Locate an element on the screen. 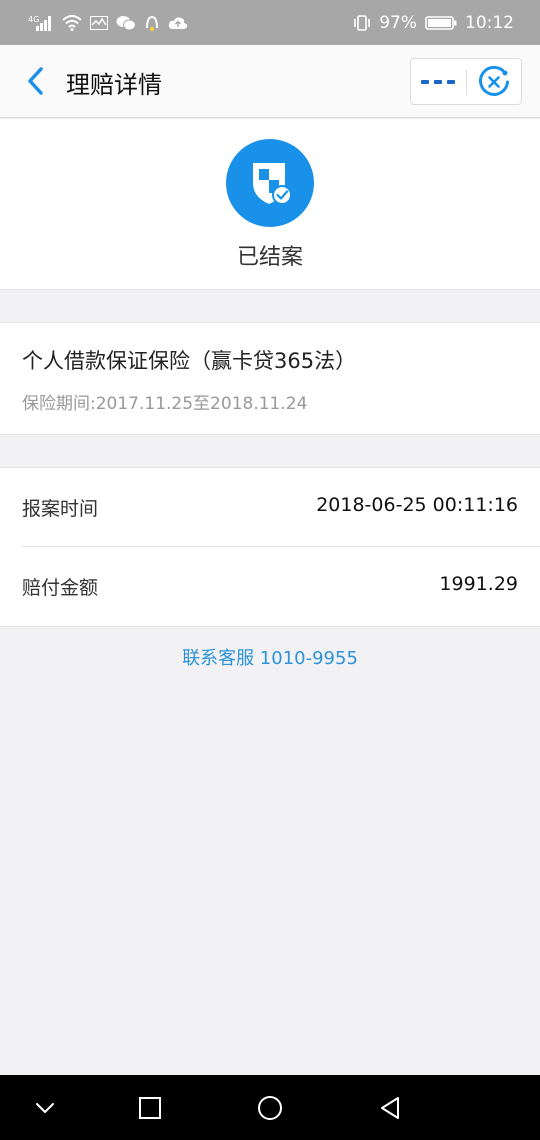 The width and height of the screenshot is (540, 1140). policy-period: 保险期间:2017.11.25至2018.11.24 is located at coordinates (165, 404).